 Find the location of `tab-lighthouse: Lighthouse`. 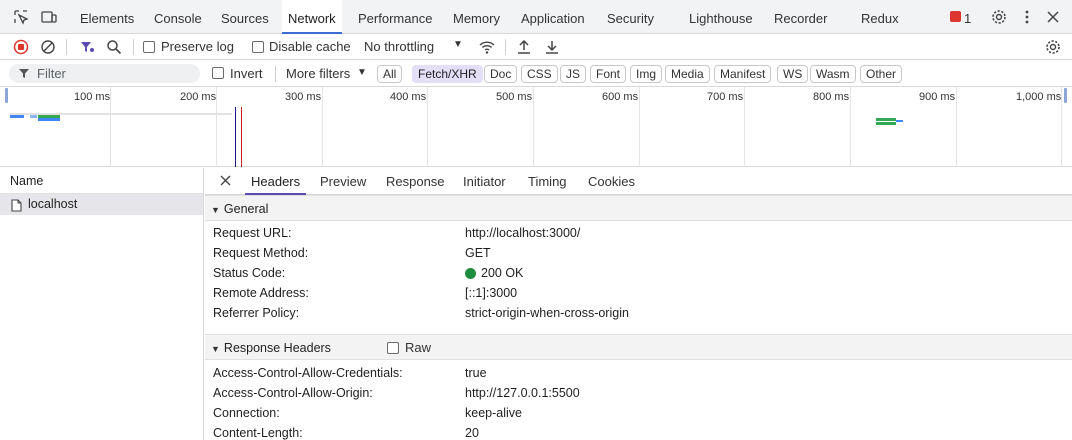

tab-lighthouse: Lighthouse is located at coordinates (721, 17).